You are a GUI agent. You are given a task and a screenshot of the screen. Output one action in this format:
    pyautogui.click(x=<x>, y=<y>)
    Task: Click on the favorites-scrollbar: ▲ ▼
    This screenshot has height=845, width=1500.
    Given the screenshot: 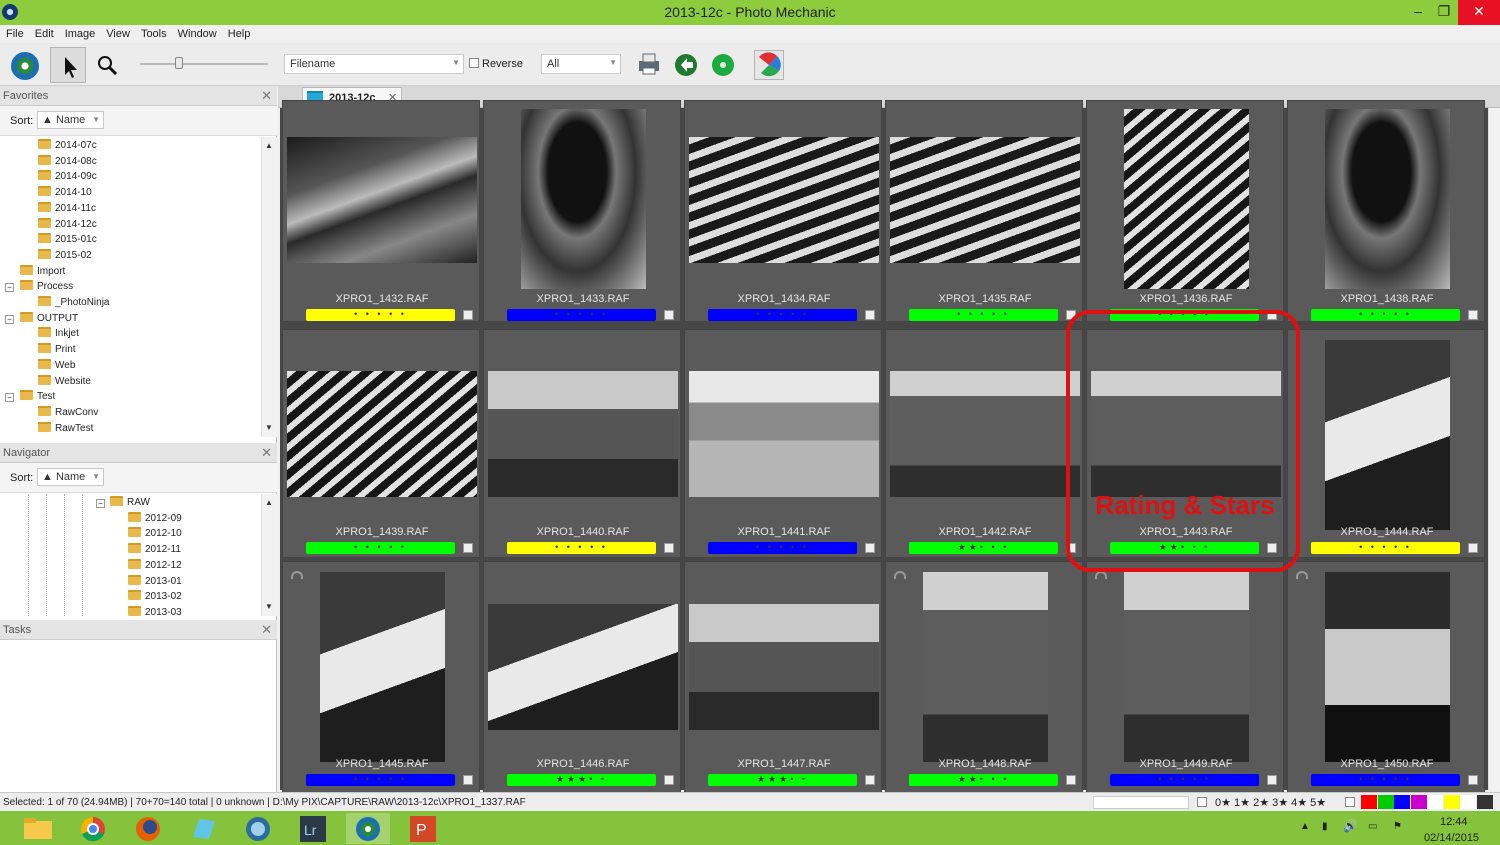 What is the action you would take?
    pyautogui.click(x=269, y=287)
    